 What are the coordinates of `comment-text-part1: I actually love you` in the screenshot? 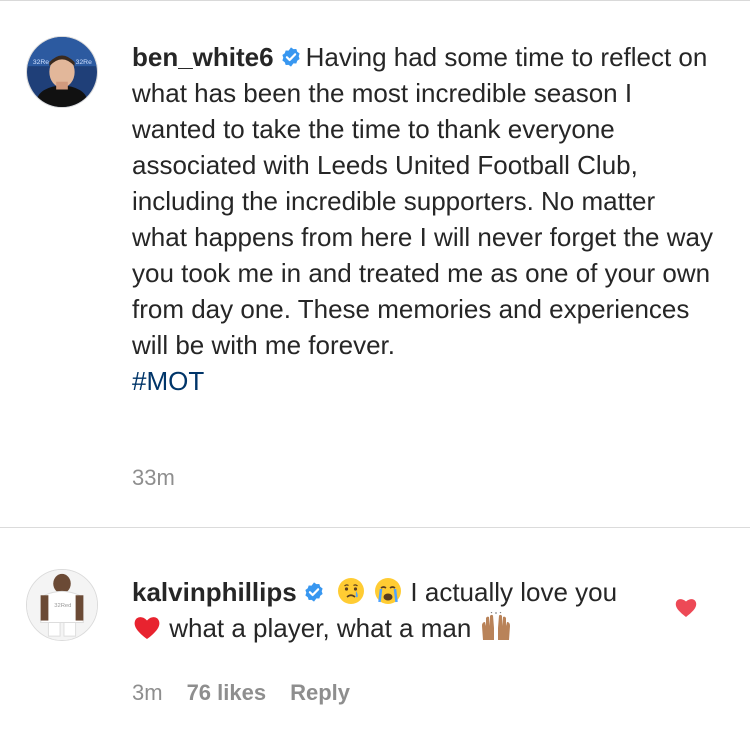 It's located at (514, 592).